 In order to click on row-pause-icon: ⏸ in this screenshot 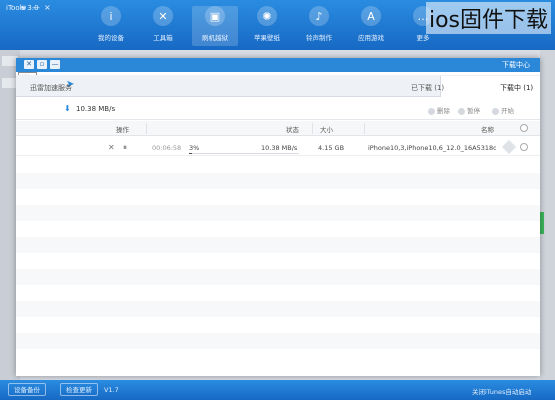, I will do `click(125, 148)`.